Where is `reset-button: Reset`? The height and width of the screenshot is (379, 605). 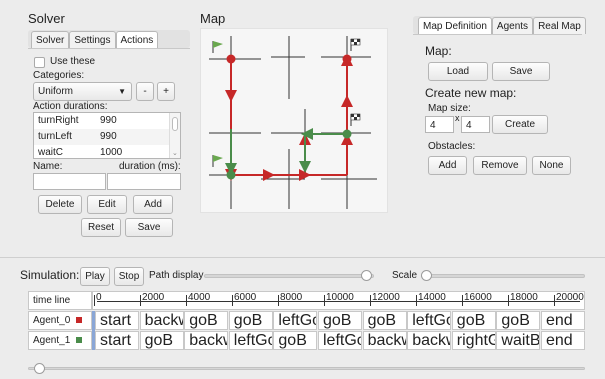 reset-button: Reset is located at coordinates (101, 227).